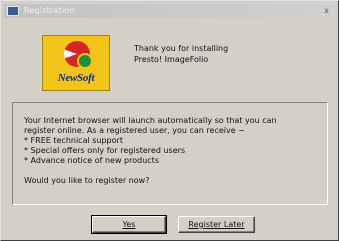 The height and width of the screenshot is (241, 339). Describe the element at coordinates (181, 48) in the screenshot. I see `thank-you-line: Thank you for installing` at that location.